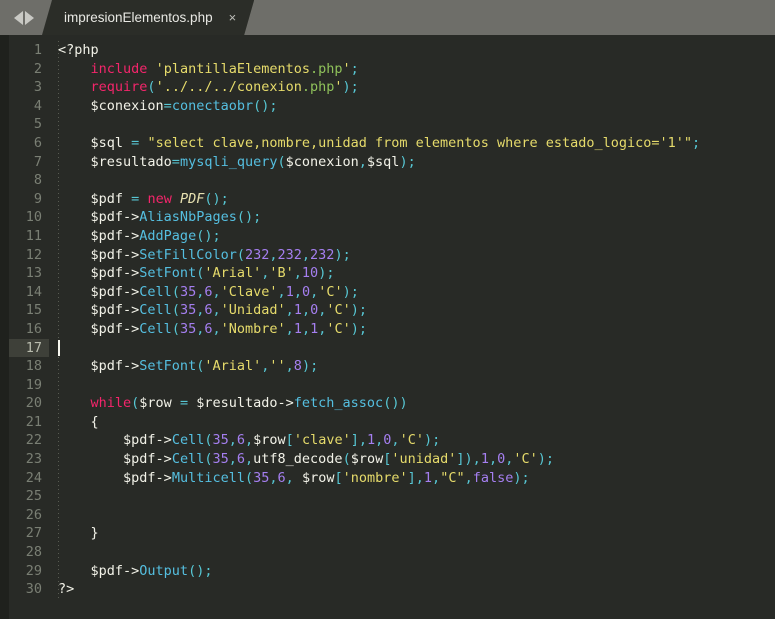 The width and height of the screenshot is (775, 619). What do you see at coordinates (29, 17) in the screenshot?
I see `nav-forward-arrow-icon` at bounding box center [29, 17].